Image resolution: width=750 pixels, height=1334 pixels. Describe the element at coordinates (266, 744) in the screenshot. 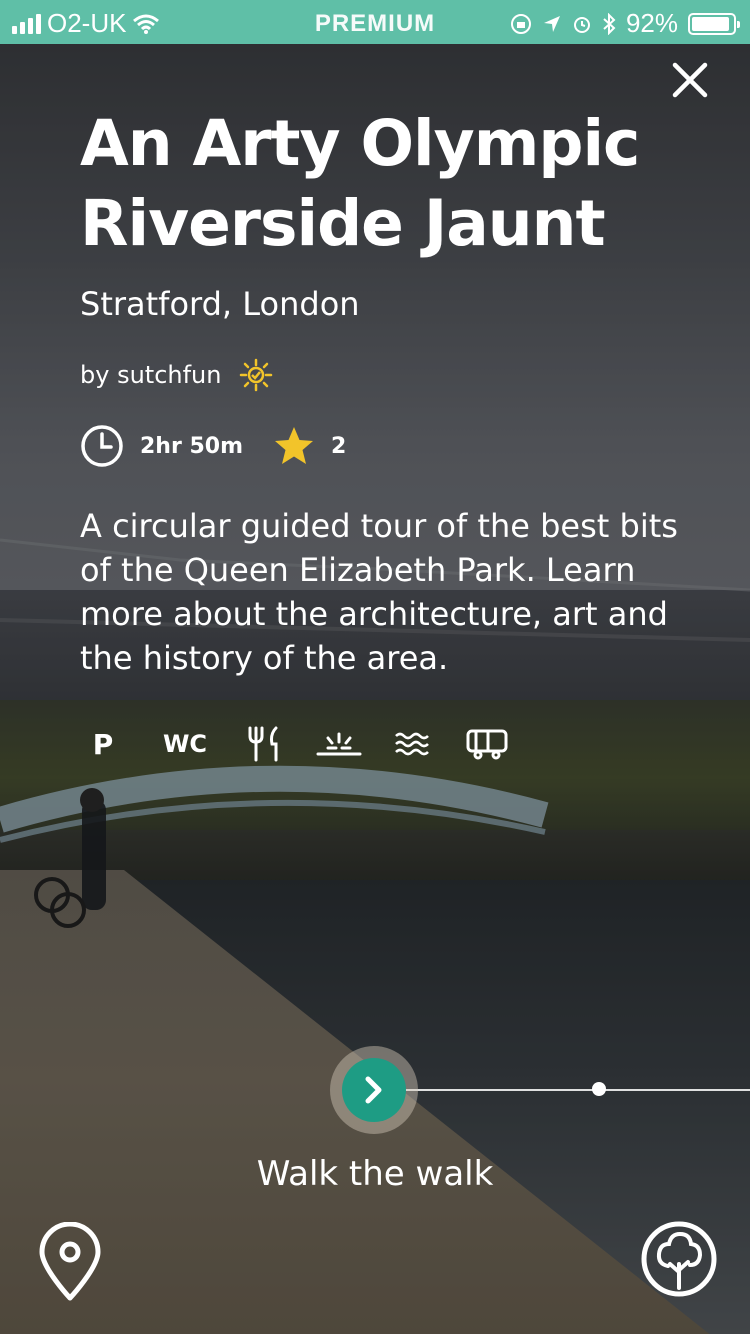

I see `food-drink-icon` at that location.